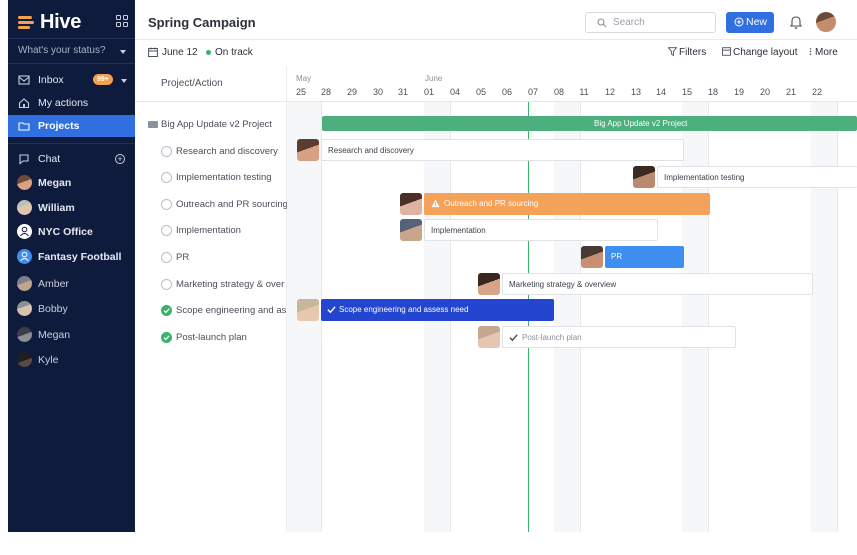  What do you see at coordinates (371, 150) in the screenshot?
I see `task-bar-label: Research and discovery` at bounding box center [371, 150].